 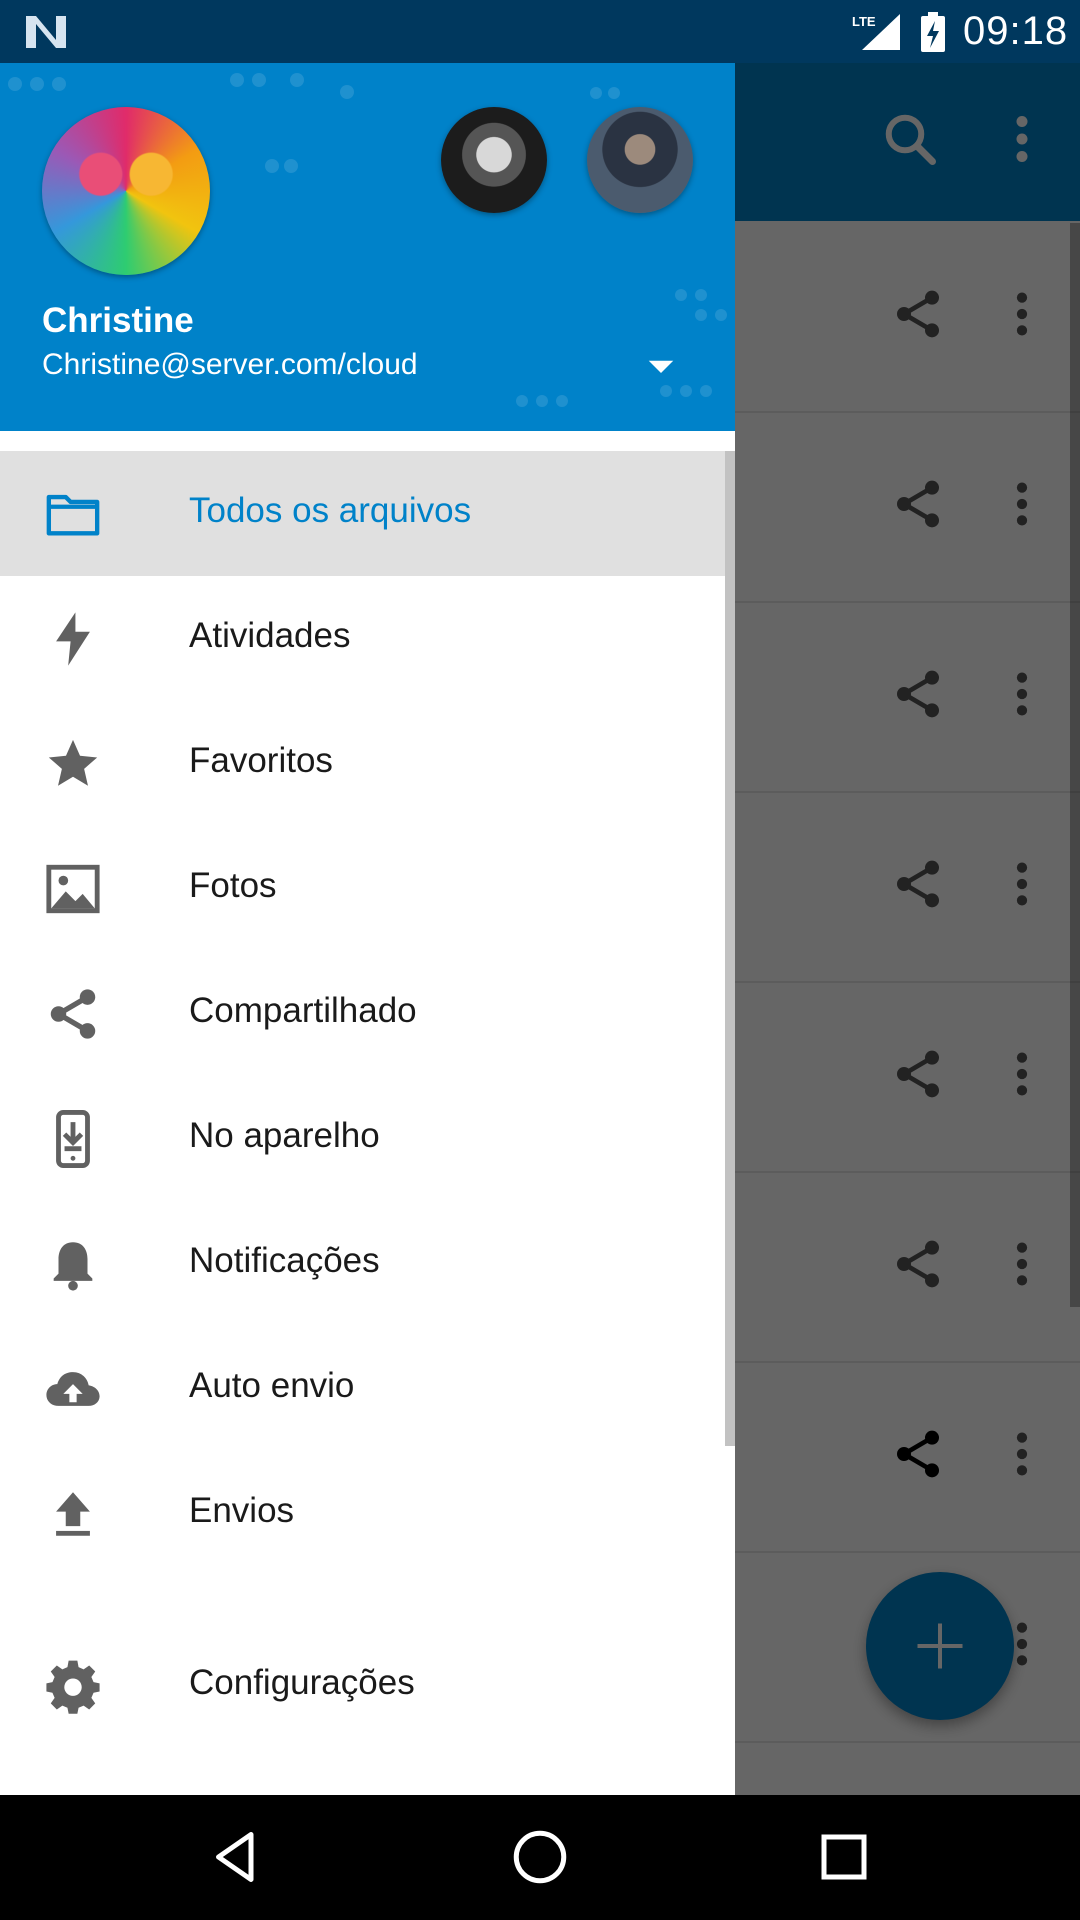 What do you see at coordinates (1016, 31) in the screenshot?
I see `clock: 09:18` at bounding box center [1016, 31].